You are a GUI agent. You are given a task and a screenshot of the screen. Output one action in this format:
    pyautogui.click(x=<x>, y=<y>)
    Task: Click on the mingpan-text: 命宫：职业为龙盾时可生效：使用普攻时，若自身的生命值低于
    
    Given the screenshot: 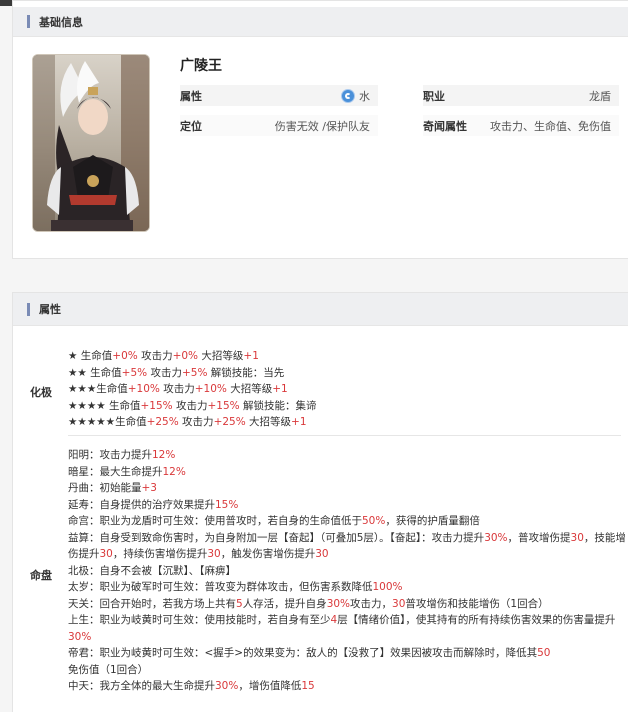 What is the action you would take?
    pyautogui.click(x=215, y=521)
    